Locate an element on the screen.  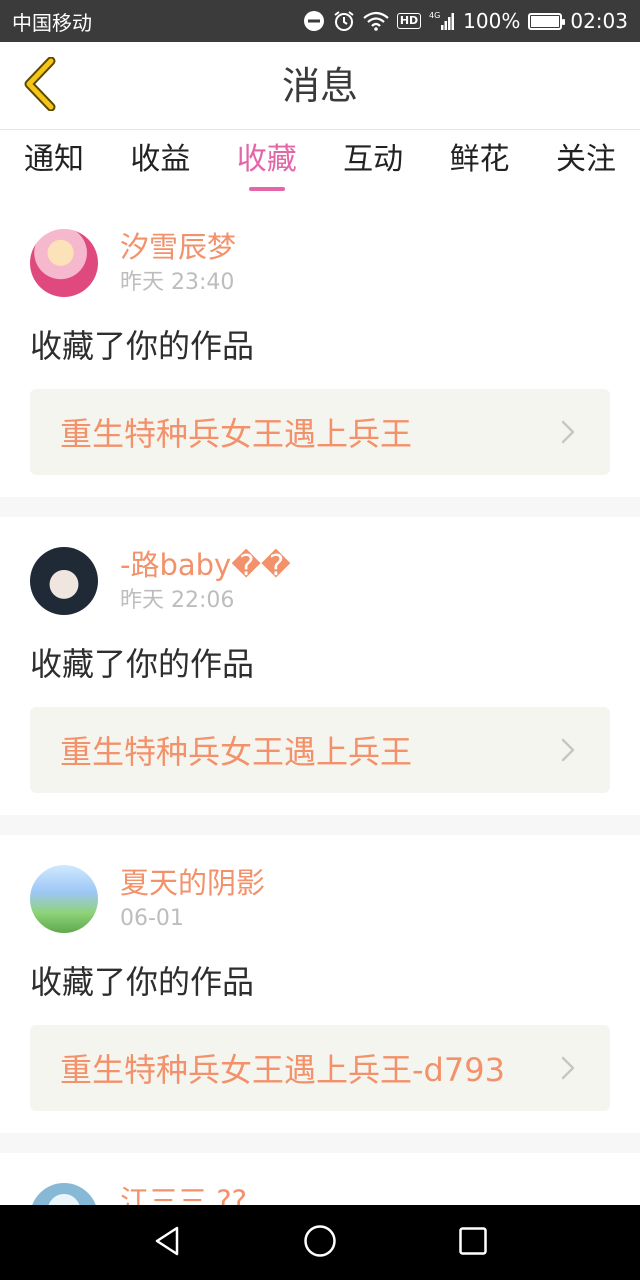
username: 江三三 ?? is located at coordinates (183, 1194).